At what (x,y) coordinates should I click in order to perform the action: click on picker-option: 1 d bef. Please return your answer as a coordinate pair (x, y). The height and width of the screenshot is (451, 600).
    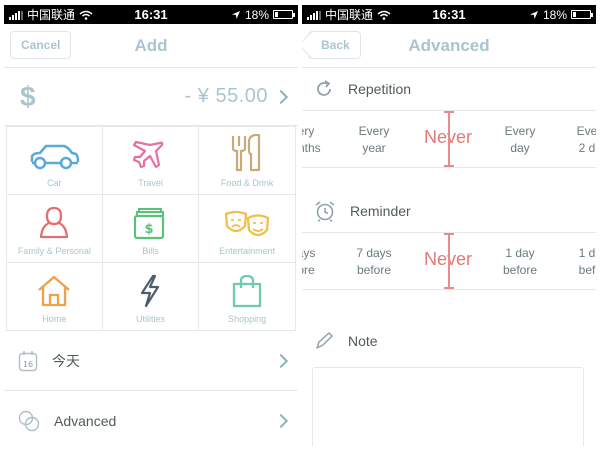
    Looking at the image, I should click on (576, 262).